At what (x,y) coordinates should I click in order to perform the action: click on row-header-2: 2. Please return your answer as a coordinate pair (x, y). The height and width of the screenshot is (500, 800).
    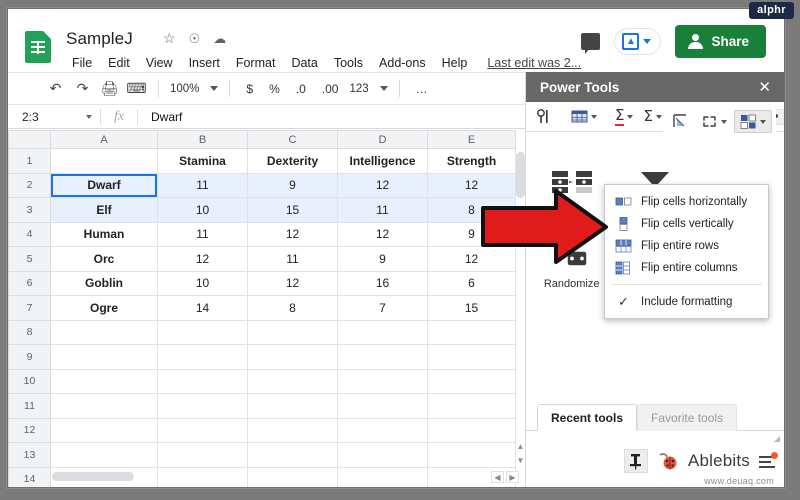
    Looking at the image, I should click on (29, 185).